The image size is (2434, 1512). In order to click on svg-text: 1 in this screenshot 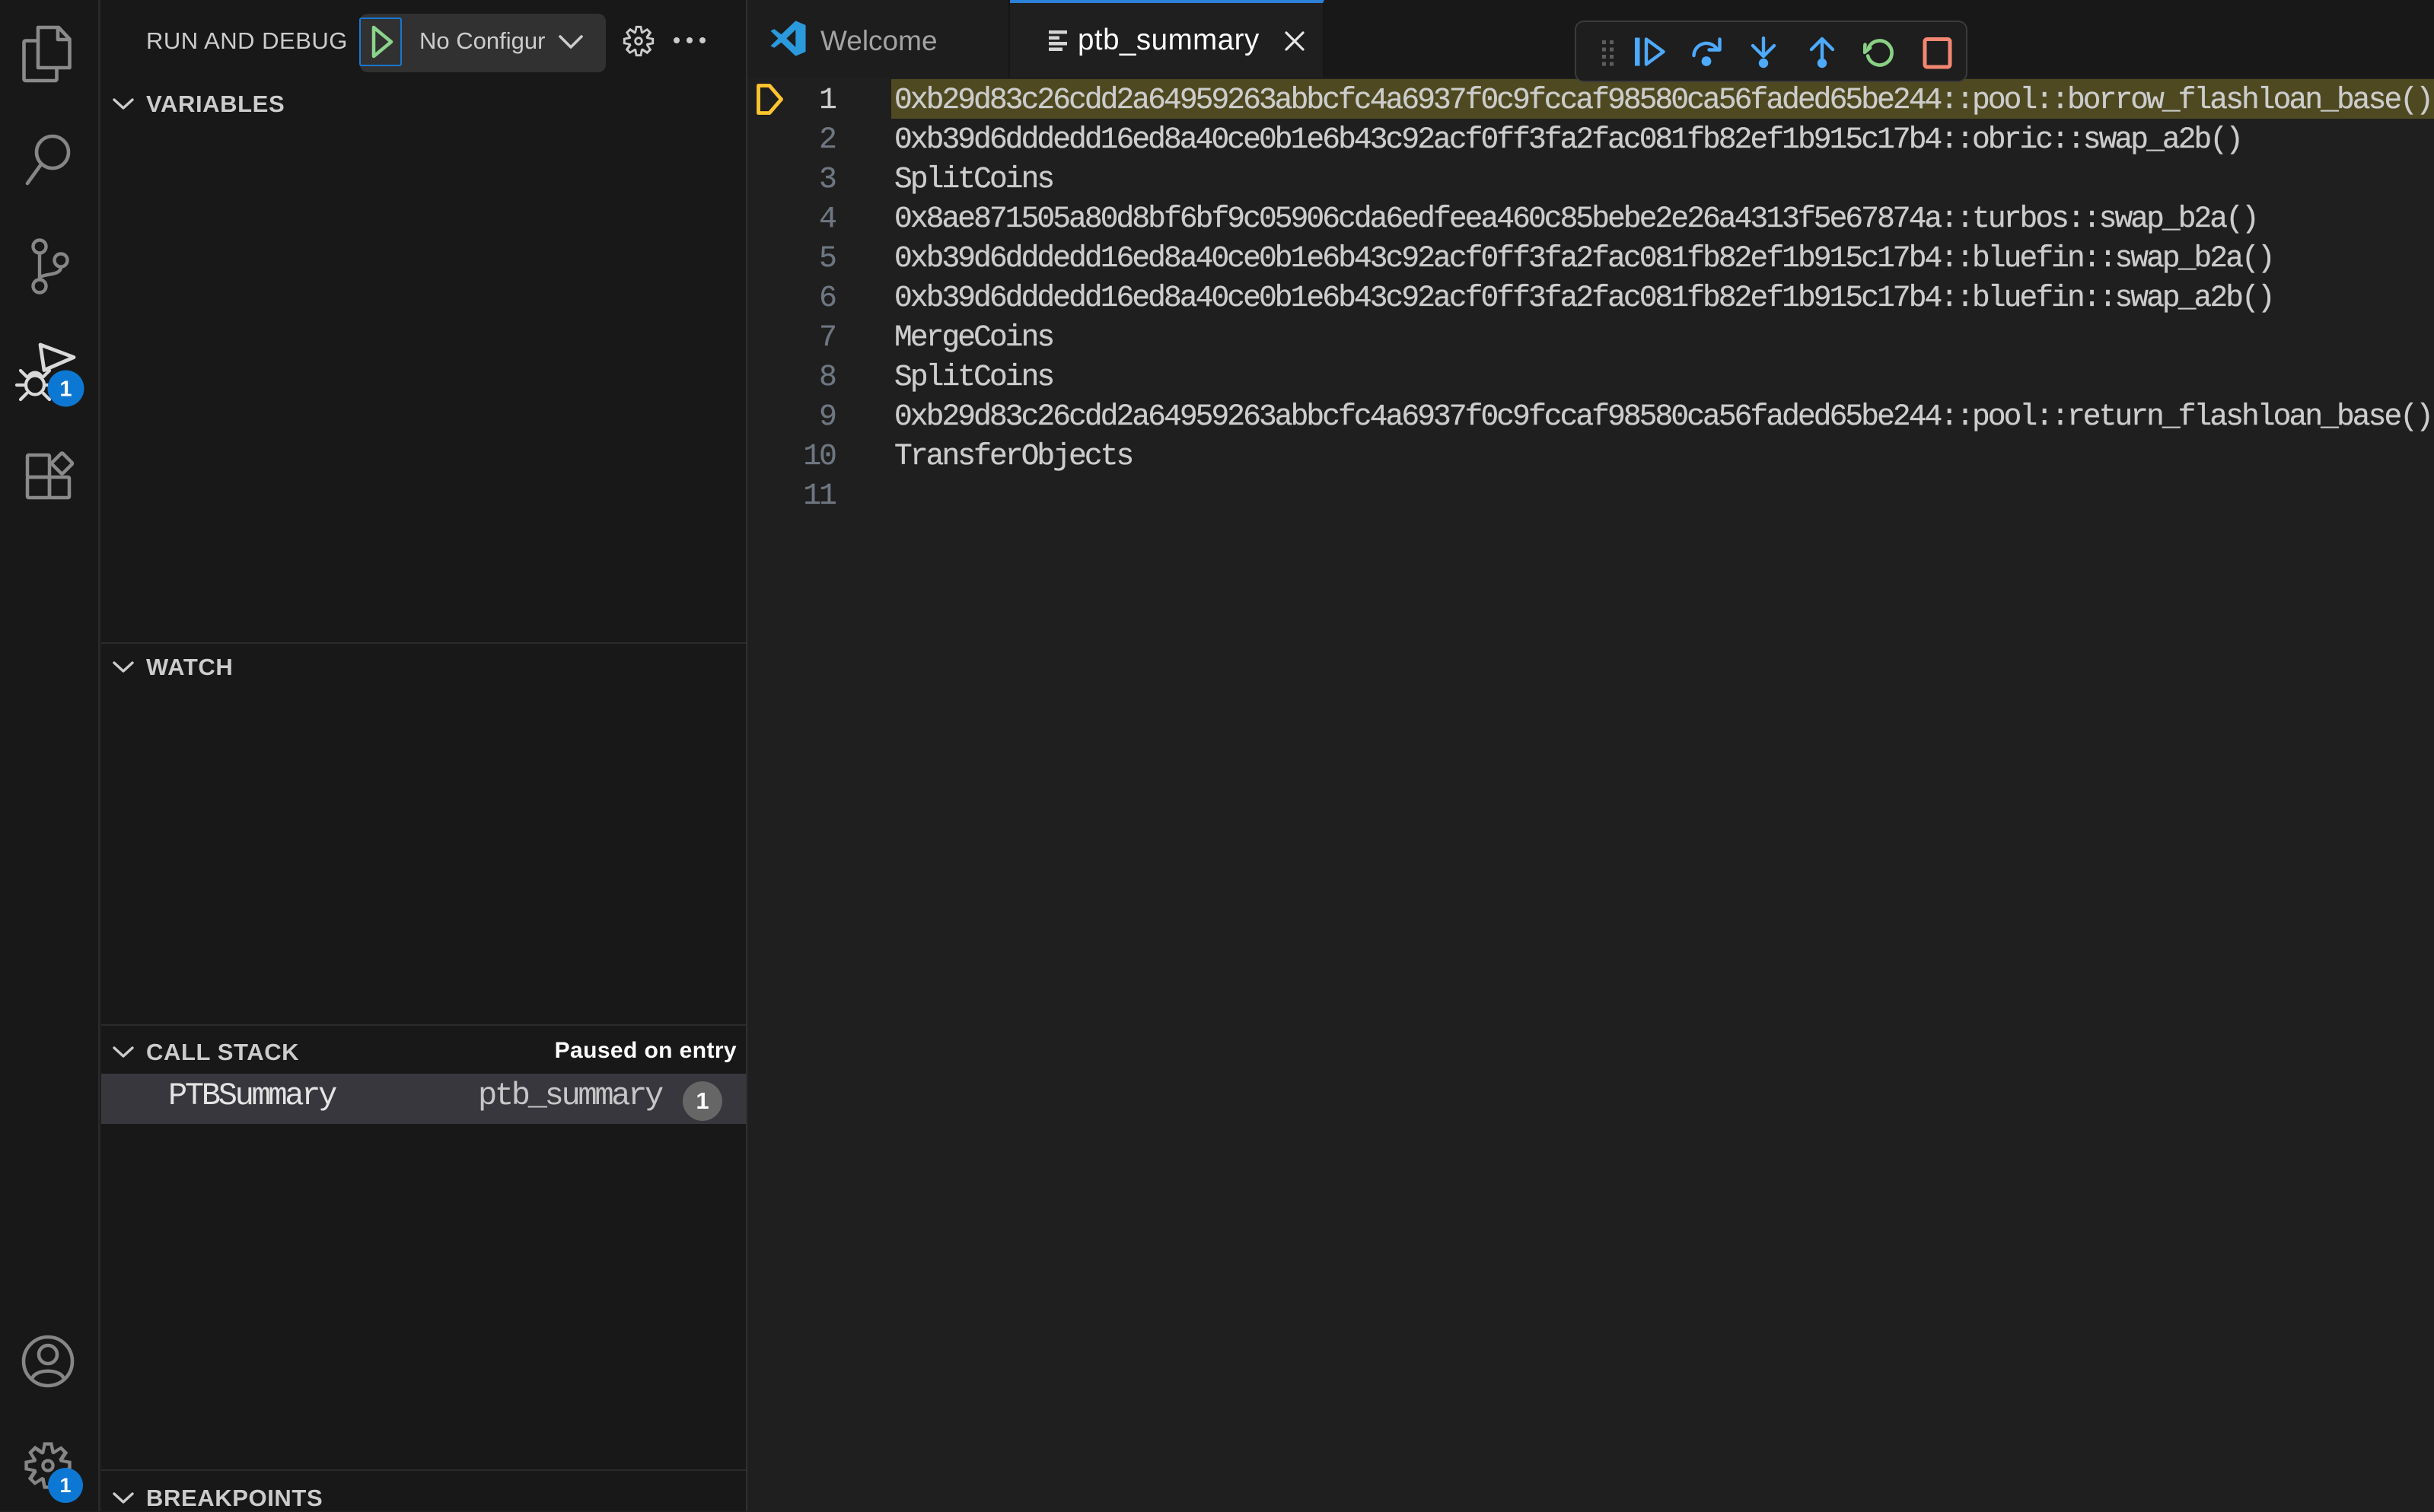, I will do `click(65, 389)`.